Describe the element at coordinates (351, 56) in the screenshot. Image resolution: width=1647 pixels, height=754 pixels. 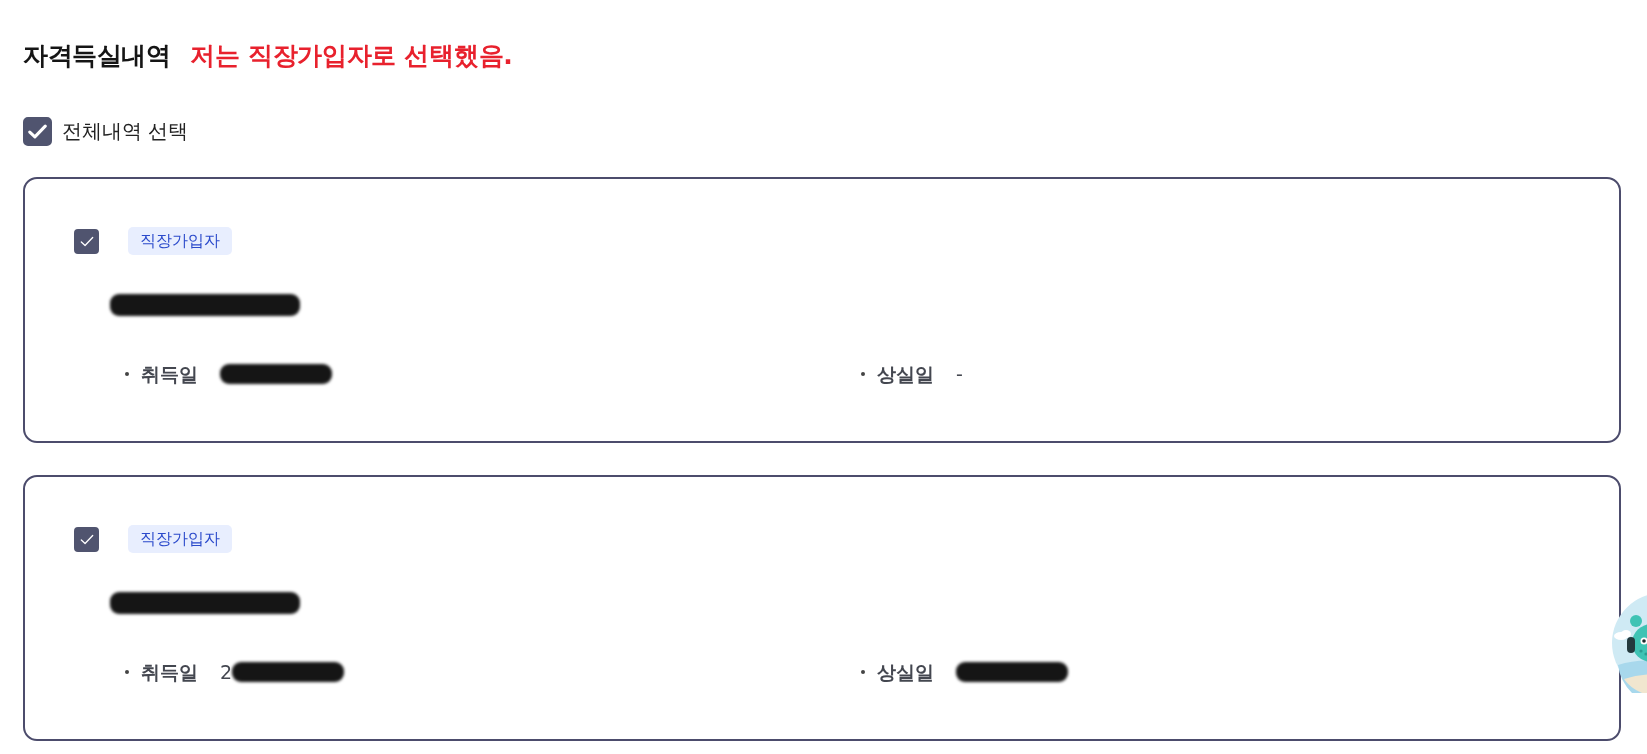
I see `note-text: 저는 직장가입자로 선택했음.` at that location.